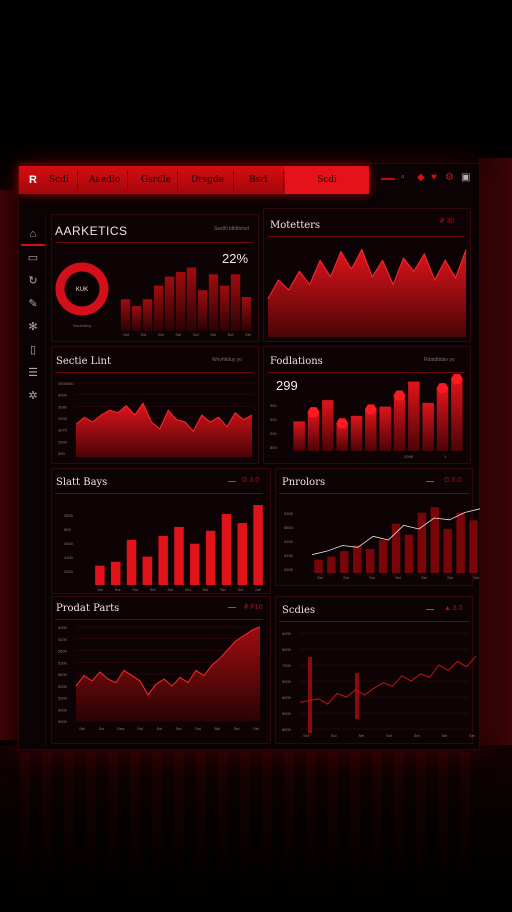  Describe the element at coordinates (327, 180) in the screenshot. I see `nav-tab-active: Scdi` at that location.